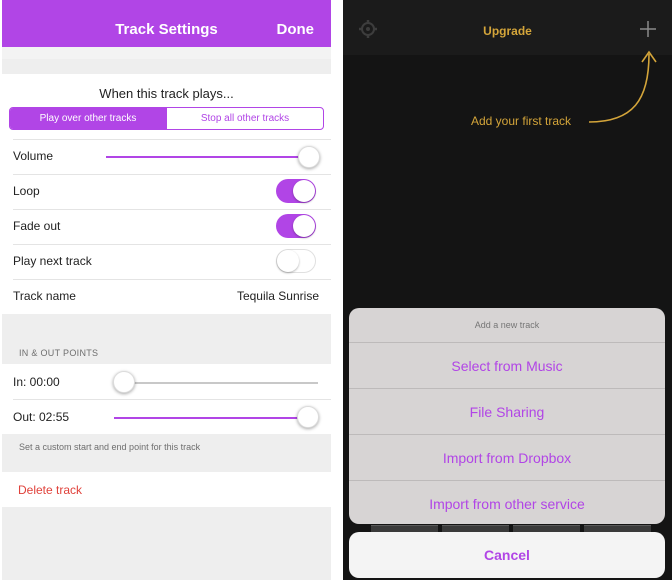 The height and width of the screenshot is (580, 672). What do you see at coordinates (622, 86) in the screenshot?
I see `curved-arrow-icon` at bounding box center [622, 86].